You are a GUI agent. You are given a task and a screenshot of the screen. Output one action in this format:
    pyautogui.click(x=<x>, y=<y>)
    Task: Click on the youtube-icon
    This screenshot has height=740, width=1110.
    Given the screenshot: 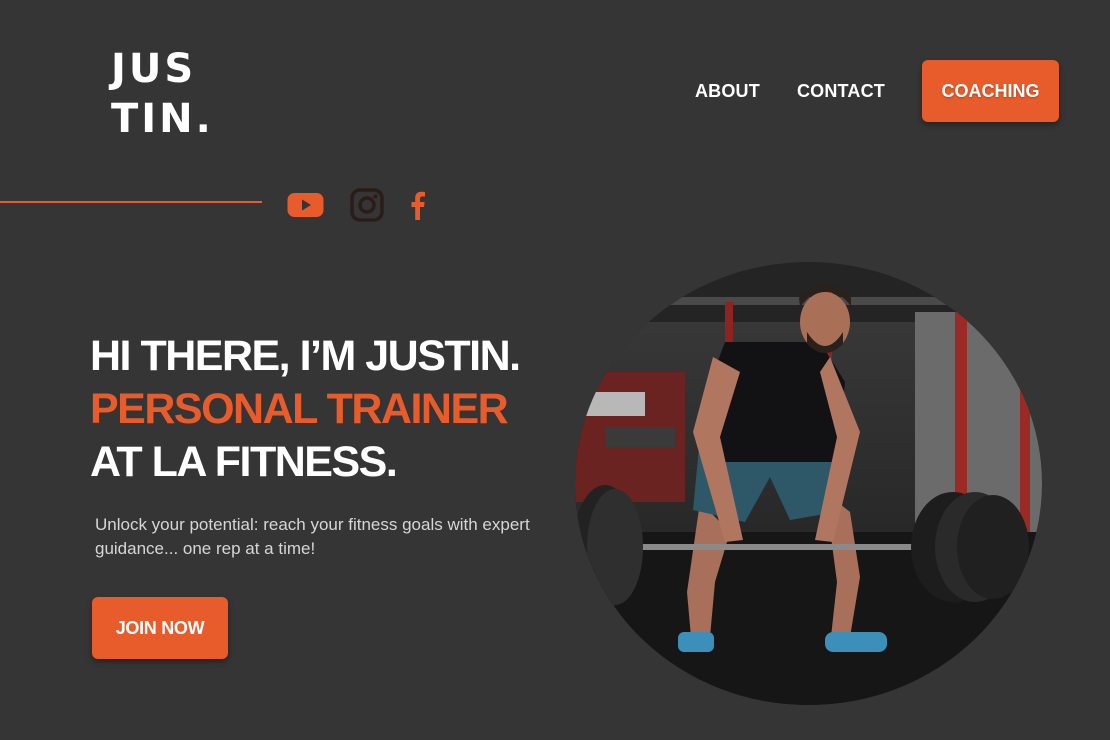 What is the action you would take?
    pyautogui.click(x=305, y=207)
    